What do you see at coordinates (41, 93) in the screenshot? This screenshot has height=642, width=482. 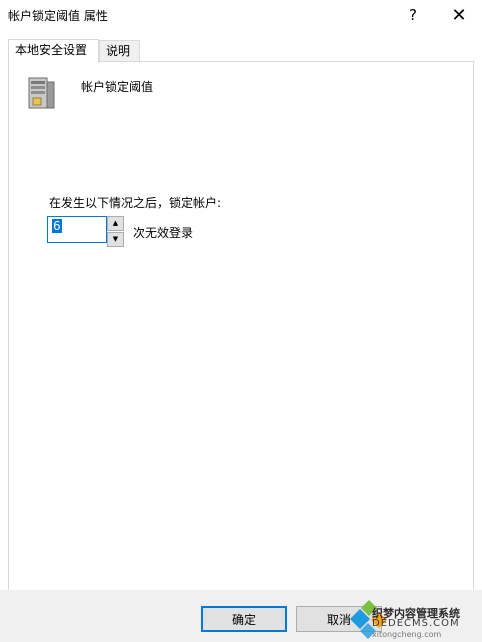 I see `server-icon` at bounding box center [41, 93].